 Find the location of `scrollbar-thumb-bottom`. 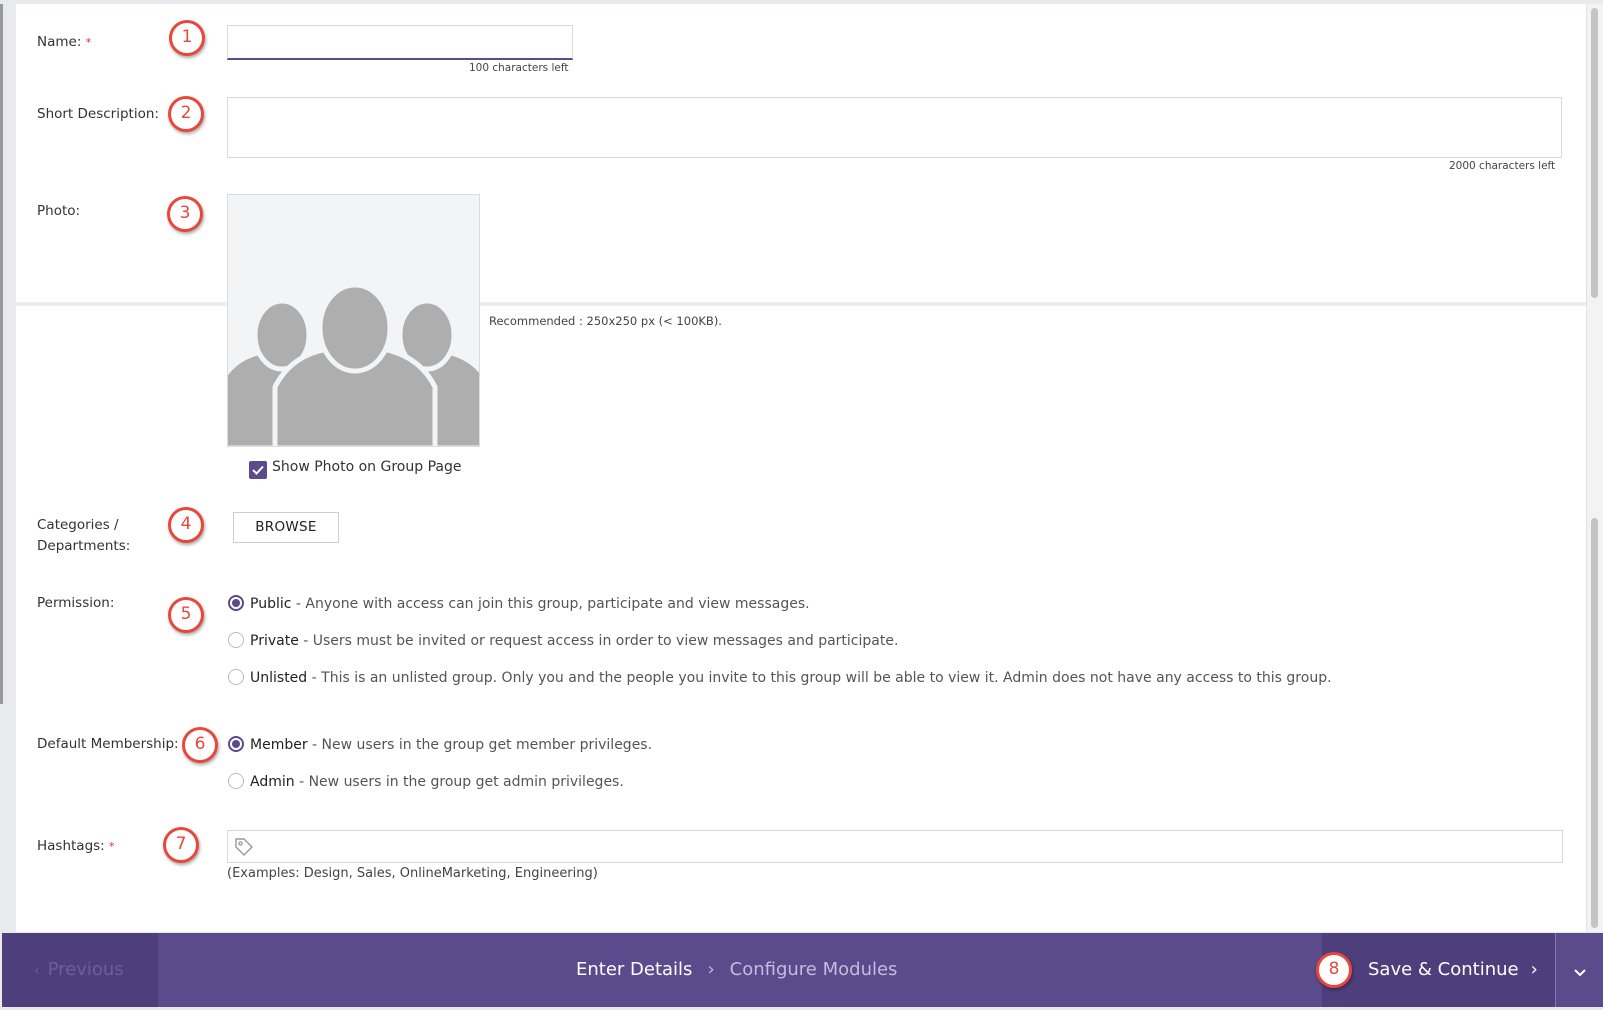

scrollbar-thumb-bottom is located at coordinates (1594, 723).